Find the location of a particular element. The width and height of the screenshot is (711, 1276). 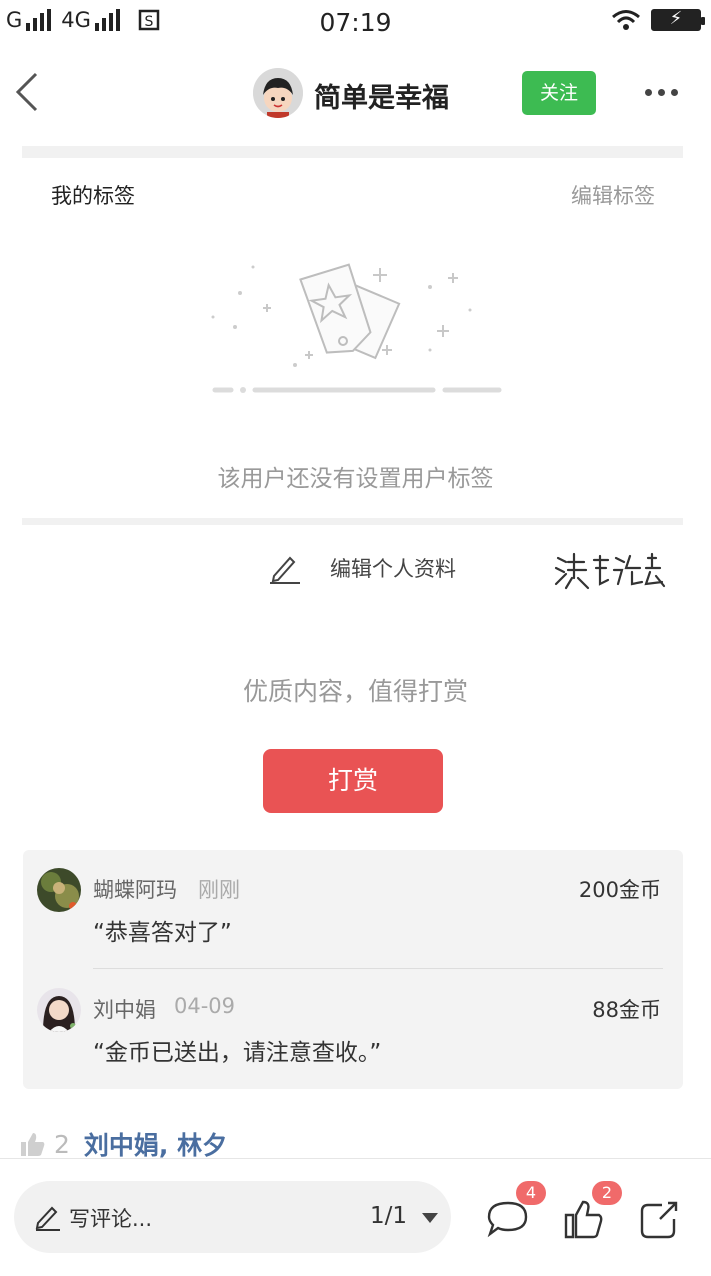

edit-profile-link: 编辑个人资料 is located at coordinates (362, 568).